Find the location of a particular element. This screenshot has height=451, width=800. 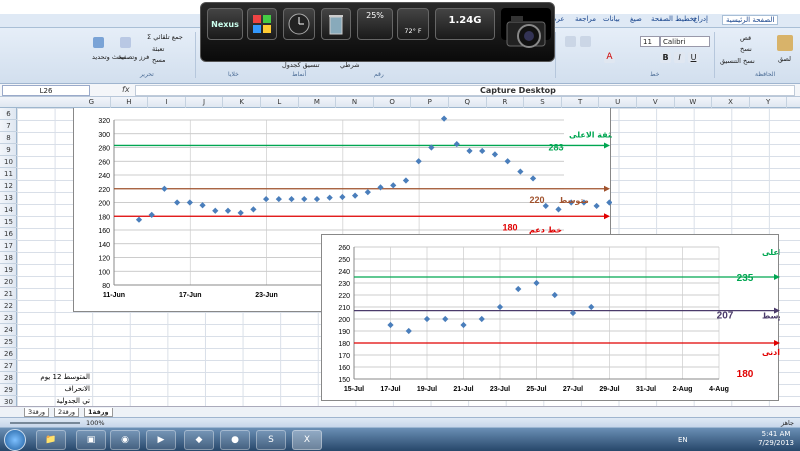

tab-review: مراجعة is located at coordinates (585, 19).